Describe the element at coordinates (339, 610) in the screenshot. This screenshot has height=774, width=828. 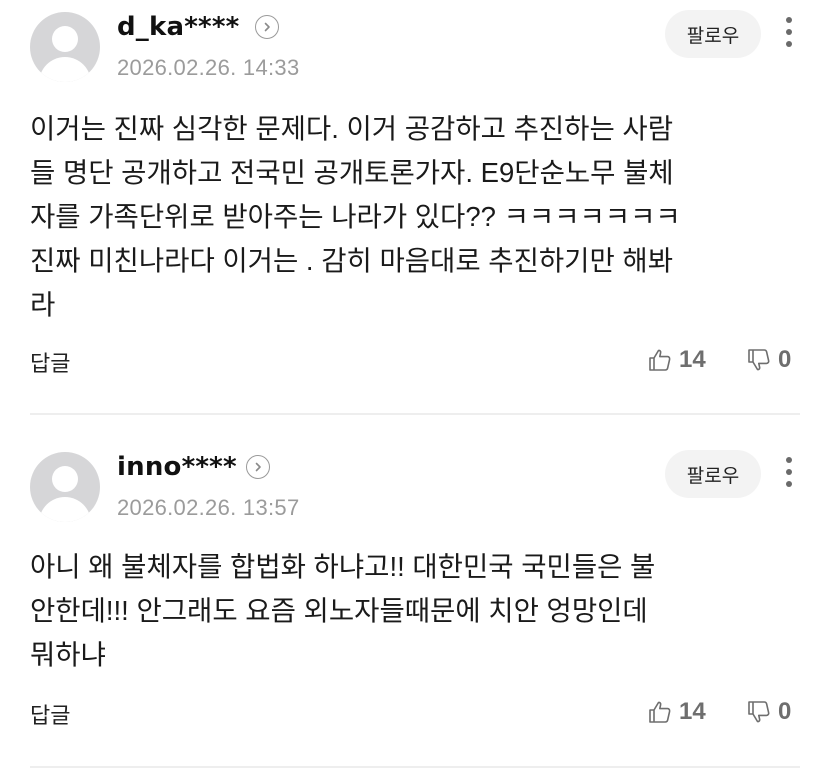
I see `comment-line: 안한데!!! 안그래도 요즘 외노자들때문에 치안 엉망인데` at that location.